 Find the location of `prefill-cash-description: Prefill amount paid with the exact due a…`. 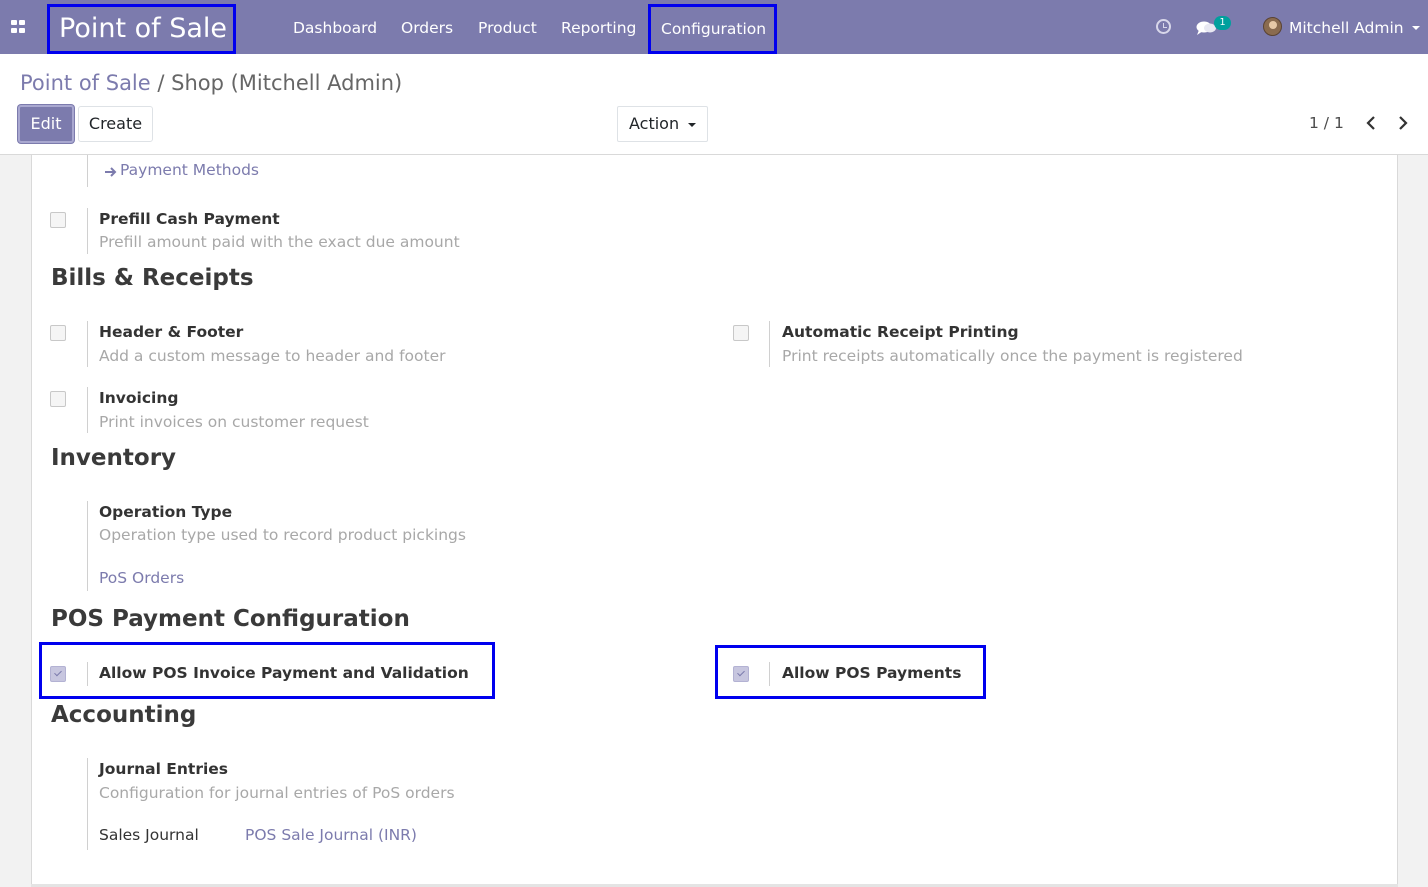

prefill-cash-description: Prefill amount paid with the exact due a… is located at coordinates (279, 242).